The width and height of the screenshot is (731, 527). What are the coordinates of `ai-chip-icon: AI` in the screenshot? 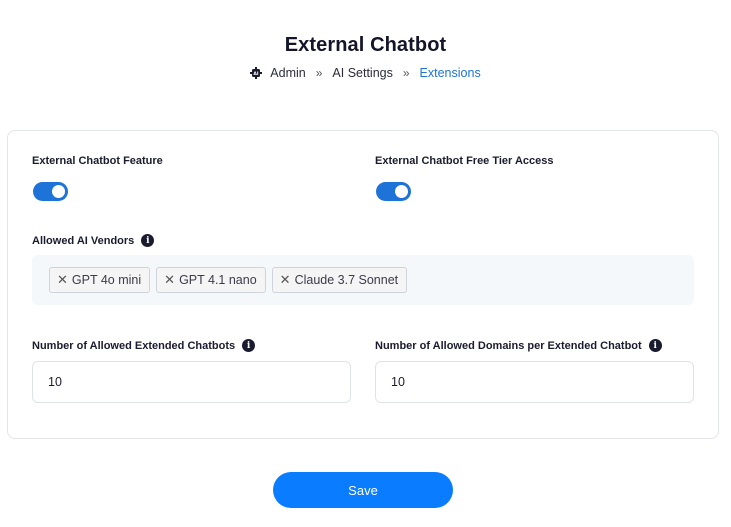 It's located at (256, 73).